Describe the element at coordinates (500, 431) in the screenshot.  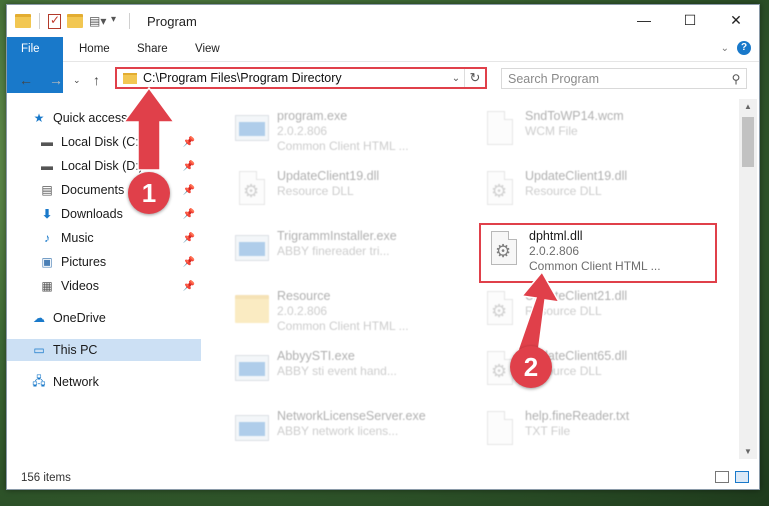
I see `document-icon` at that location.